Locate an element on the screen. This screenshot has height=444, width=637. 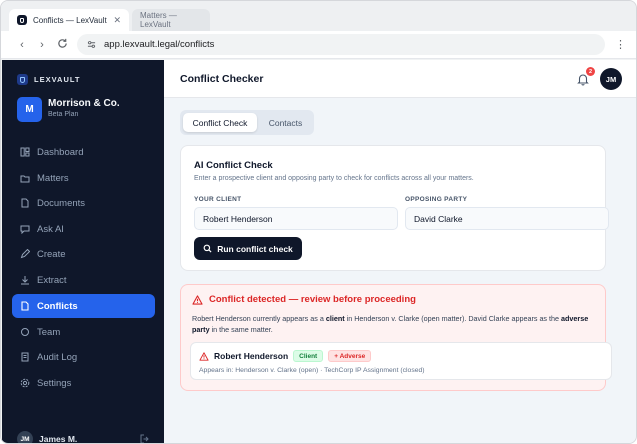
shield-logo-icon is located at coordinates (22, 79).